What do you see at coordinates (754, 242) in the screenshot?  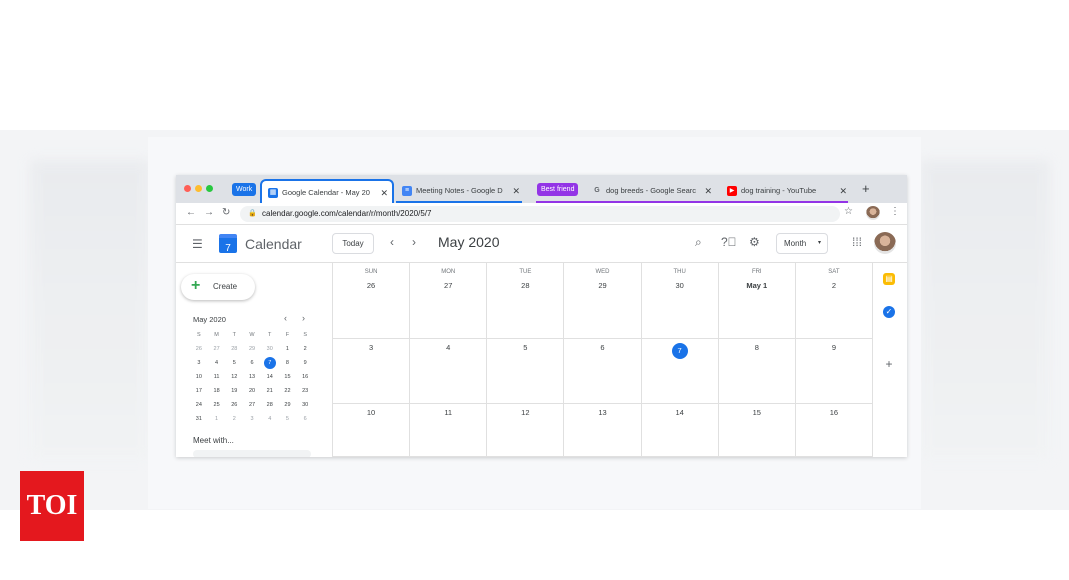 I see `settings-gear-icon: ⚙` at bounding box center [754, 242].